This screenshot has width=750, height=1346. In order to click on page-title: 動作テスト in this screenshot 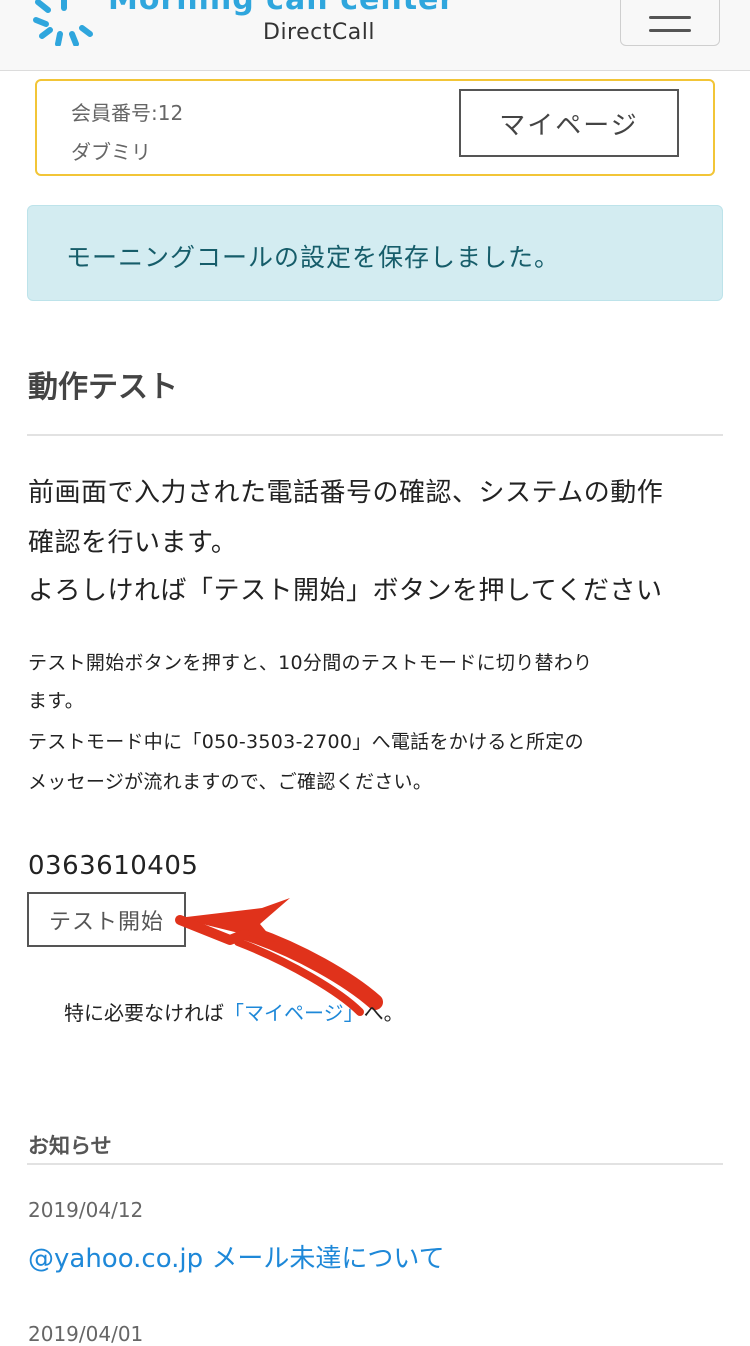, I will do `click(103, 387)`.